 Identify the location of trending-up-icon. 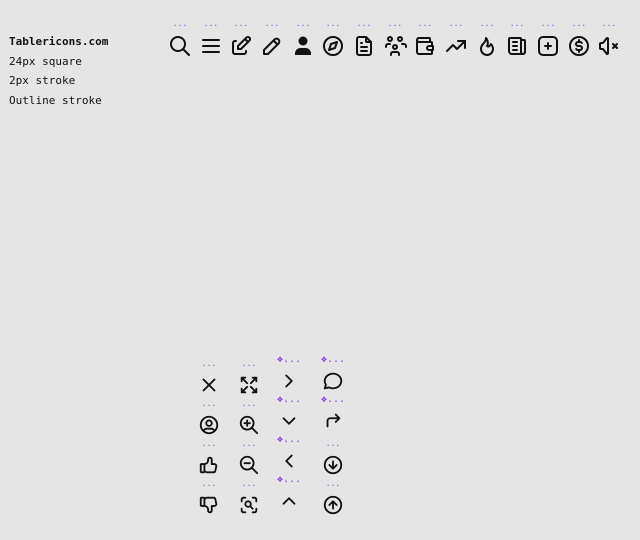
(456, 46).